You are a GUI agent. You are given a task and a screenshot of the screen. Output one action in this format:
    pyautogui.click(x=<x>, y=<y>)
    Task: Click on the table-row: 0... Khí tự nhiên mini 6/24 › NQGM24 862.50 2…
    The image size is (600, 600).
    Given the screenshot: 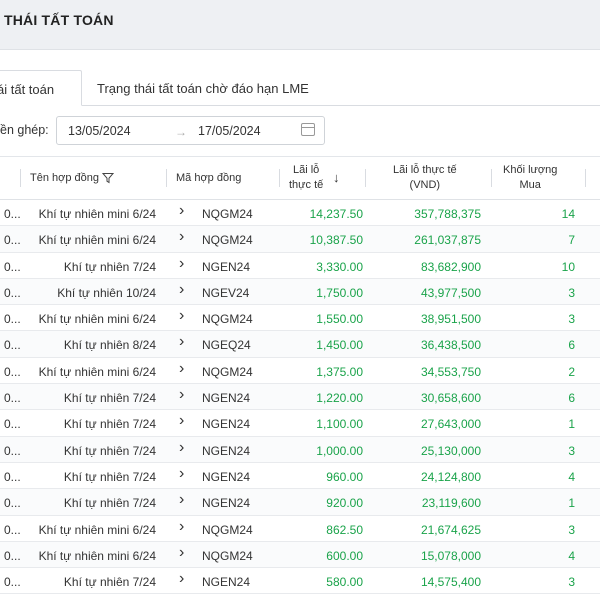 What is the action you would take?
    pyautogui.click(x=300, y=529)
    